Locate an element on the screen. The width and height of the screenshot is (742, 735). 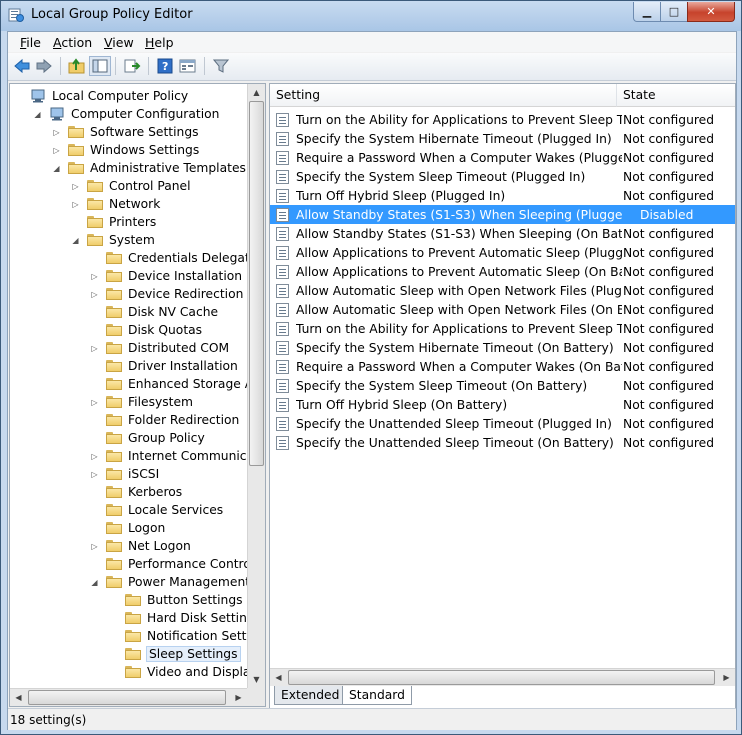
up-one-level-button is located at coordinates (77, 66).